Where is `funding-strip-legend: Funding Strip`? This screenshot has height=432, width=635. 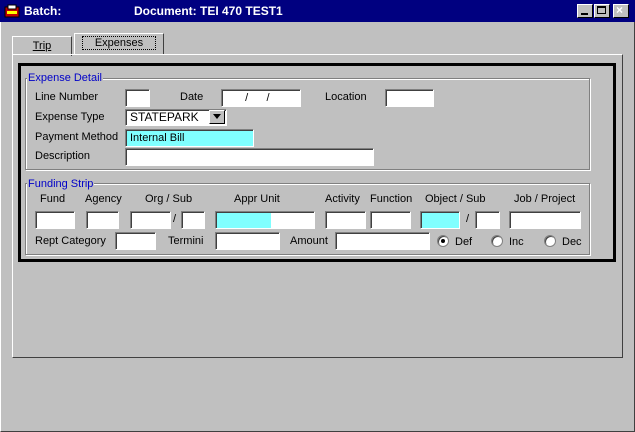 funding-strip-legend: Funding Strip is located at coordinates (61, 184).